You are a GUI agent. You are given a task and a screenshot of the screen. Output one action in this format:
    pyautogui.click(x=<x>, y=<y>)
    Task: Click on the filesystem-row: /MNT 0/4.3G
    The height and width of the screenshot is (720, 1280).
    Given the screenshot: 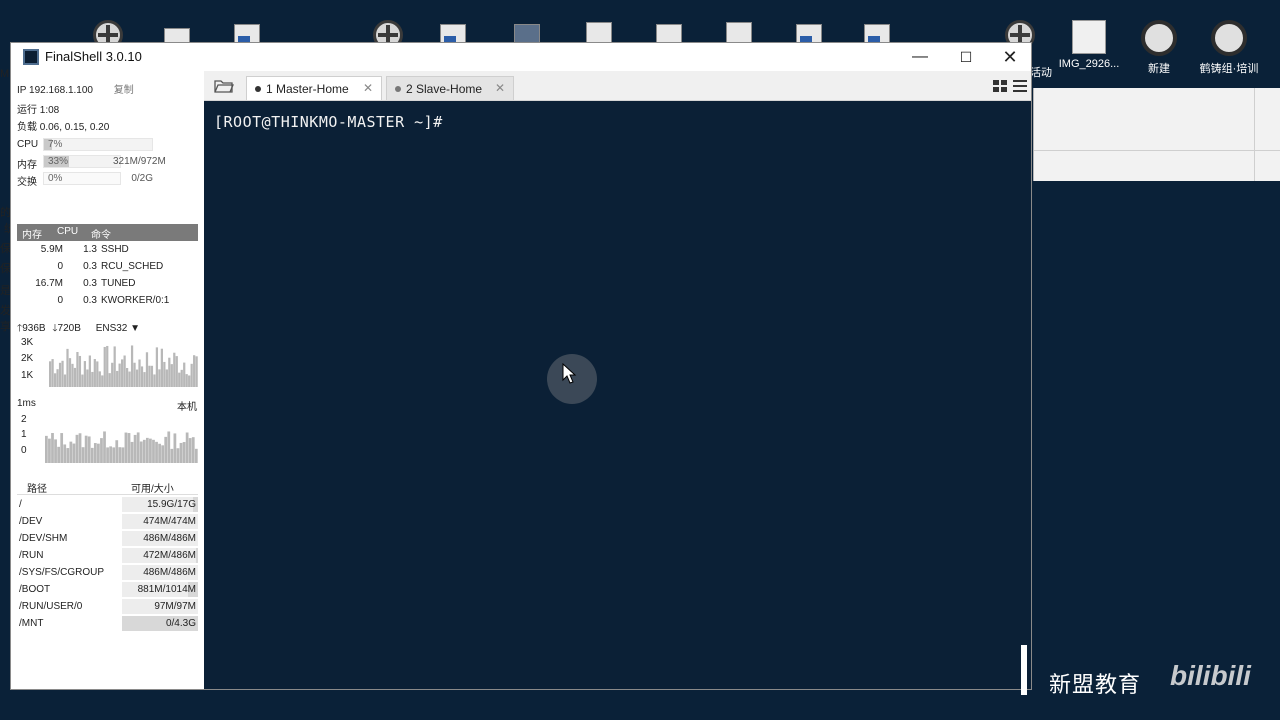 What is the action you would take?
    pyautogui.click(x=107, y=624)
    